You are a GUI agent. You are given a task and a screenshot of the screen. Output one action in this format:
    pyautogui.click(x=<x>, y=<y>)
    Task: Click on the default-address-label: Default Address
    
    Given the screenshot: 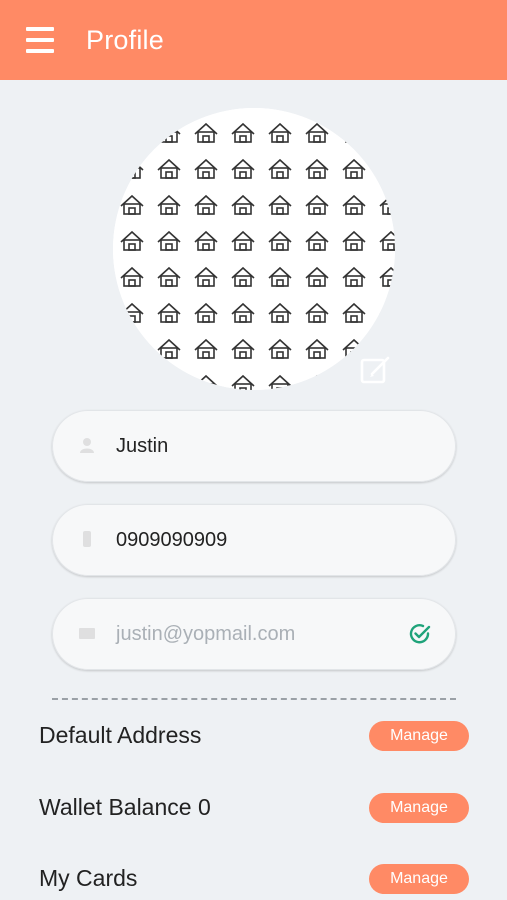 What is the action you would take?
    pyautogui.click(x=120, y=735)
    